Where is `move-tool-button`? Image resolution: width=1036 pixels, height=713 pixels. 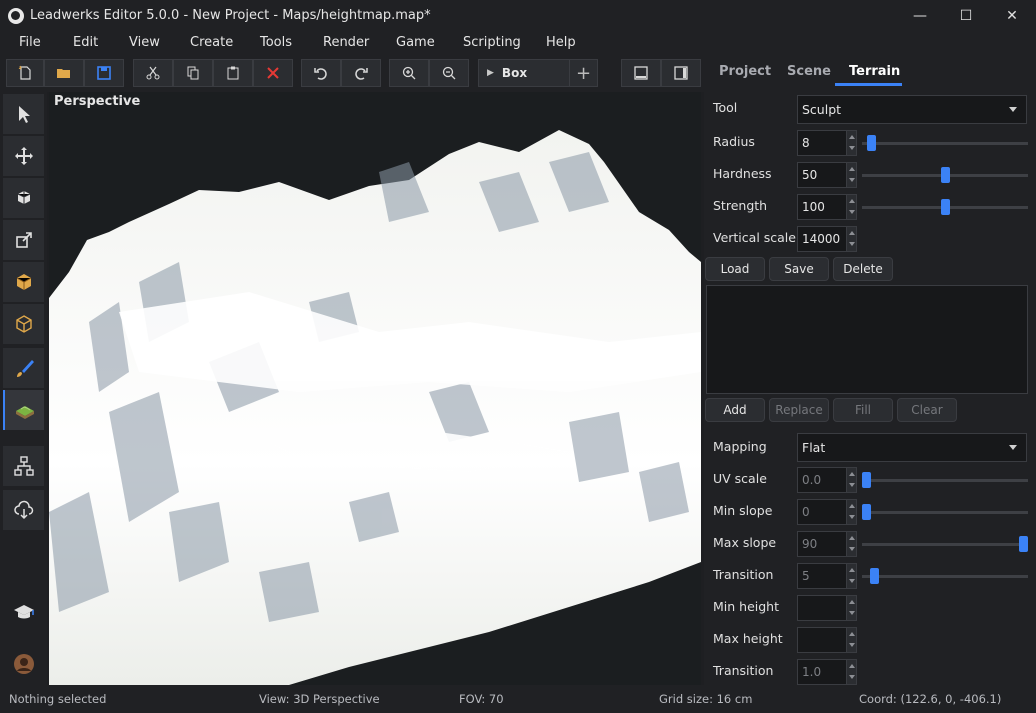
move-tool-button is located at coordinates (23, 156).